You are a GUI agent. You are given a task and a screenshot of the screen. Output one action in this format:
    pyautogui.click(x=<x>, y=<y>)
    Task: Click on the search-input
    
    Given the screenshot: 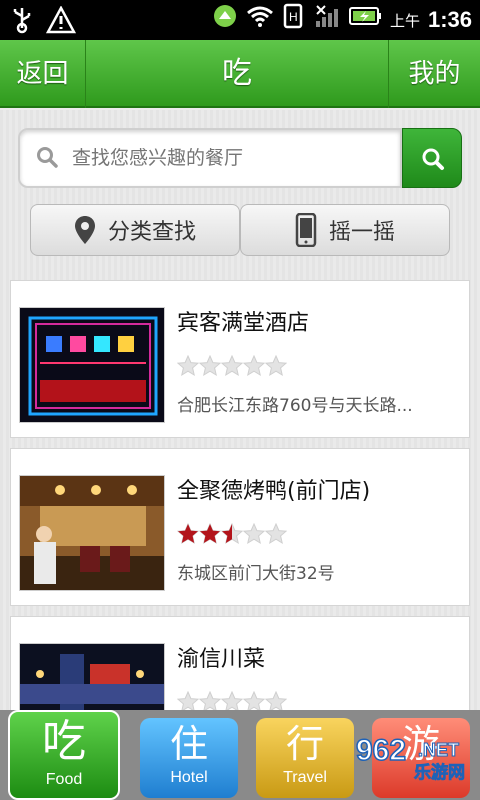 What is the action you would take?
    pyautogui.click(x=232, y=158)
    